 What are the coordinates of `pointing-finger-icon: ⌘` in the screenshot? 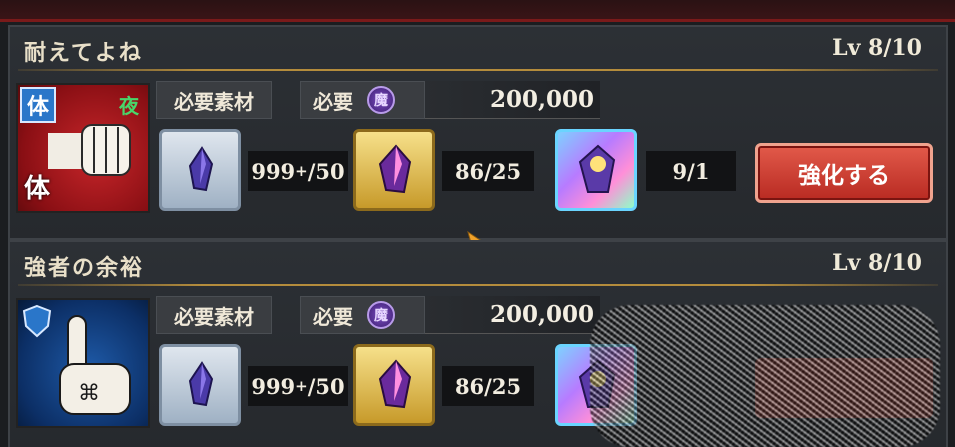 It's located at (95, 365).